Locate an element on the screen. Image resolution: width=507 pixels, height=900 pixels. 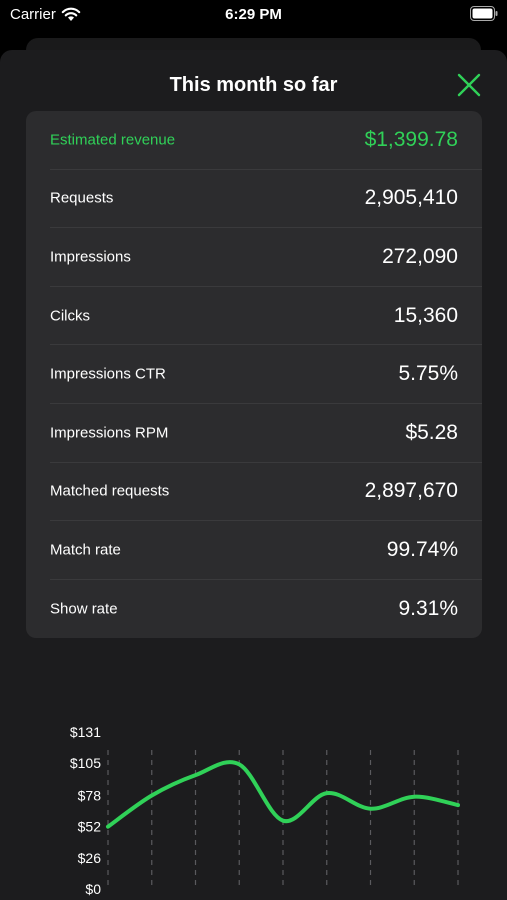
metric-label: Impressions RPM is located at coordinates (109, 433).